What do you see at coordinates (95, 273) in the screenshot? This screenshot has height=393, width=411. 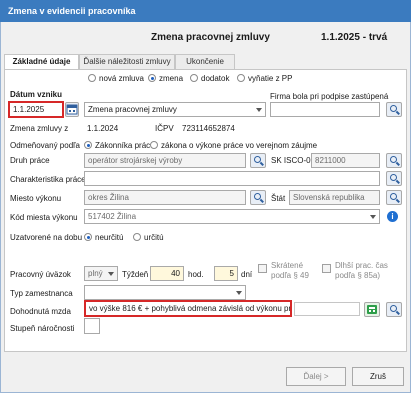 I see `uvazok-type-value: plný` at bounding box center [95, 273].